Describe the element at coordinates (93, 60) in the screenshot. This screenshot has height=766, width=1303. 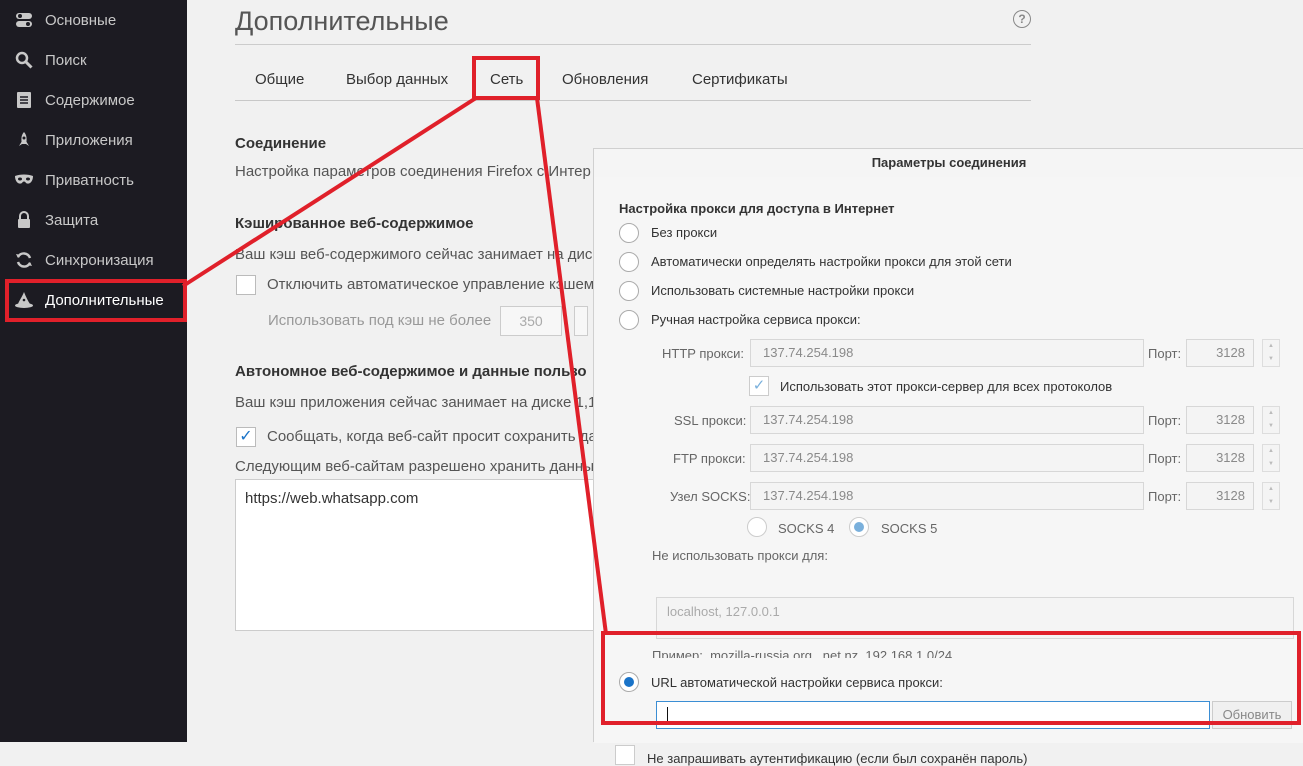
I see `sidebar-item-search: Поиск` at that location.